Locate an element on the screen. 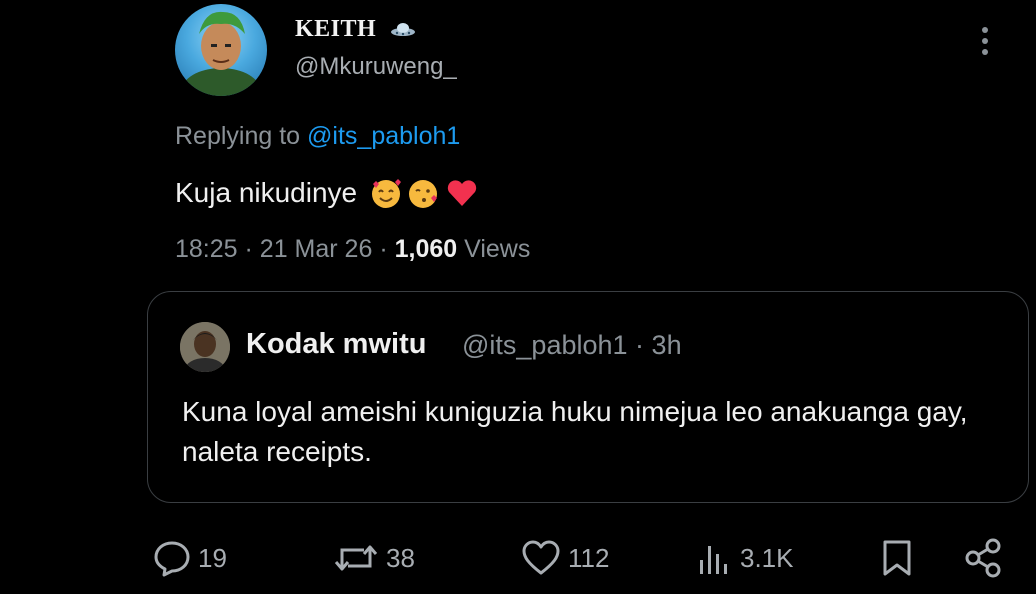 The image size is (1036, 594). avatar-illustration is located at coordinates (221, 53).